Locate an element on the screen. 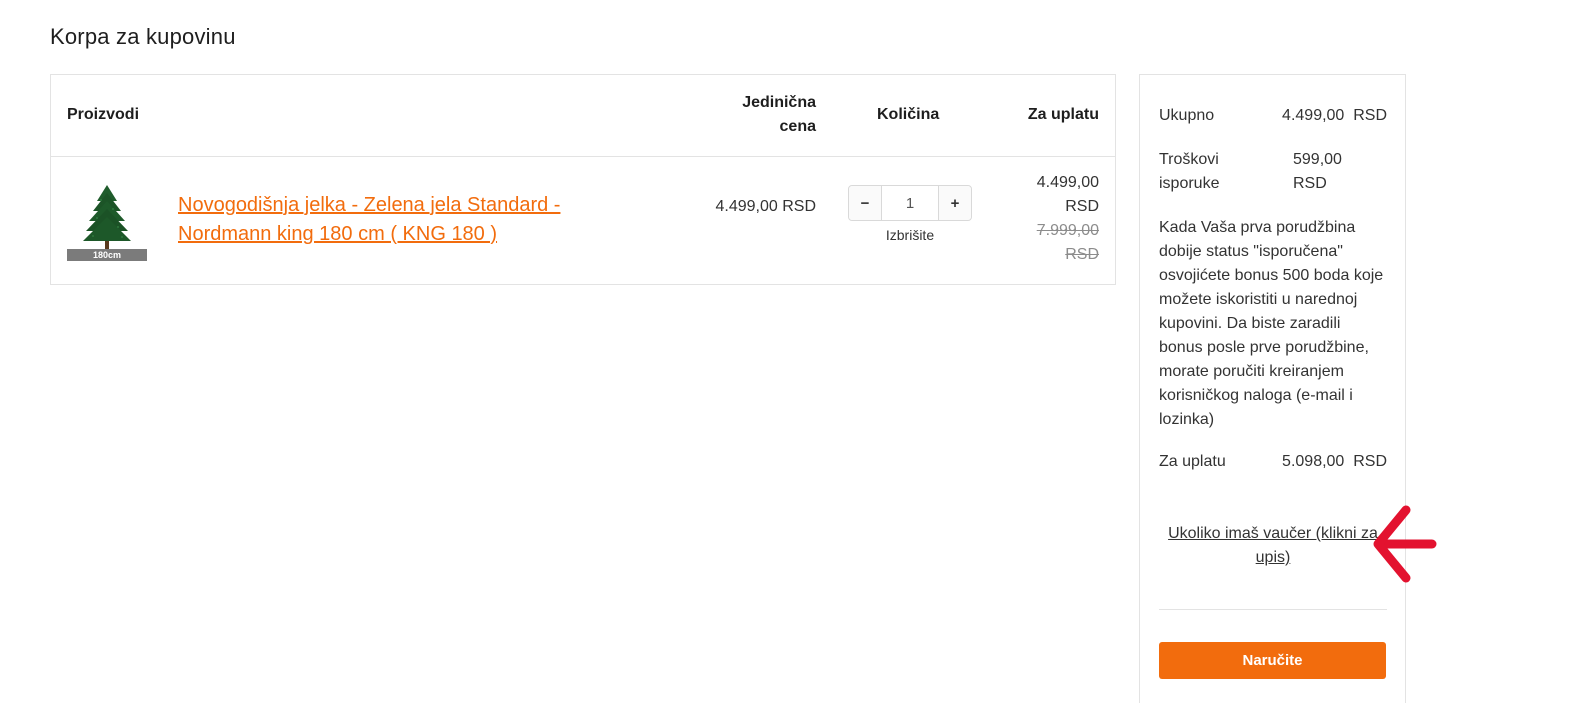 The image size is (1577, 703). subtotal-label: Ukupno is located at coordinates (1187, 115).